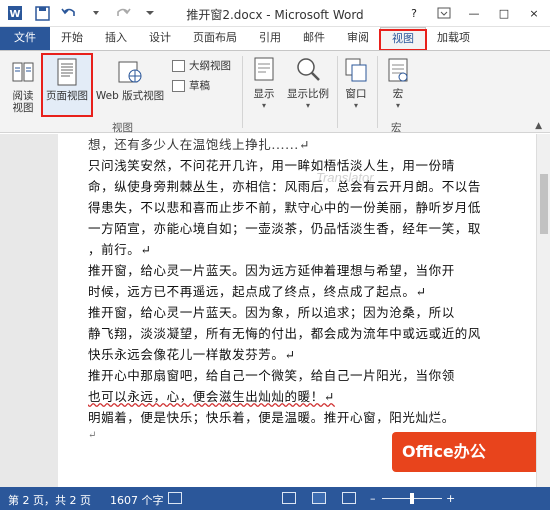 The image size is (550, 510). Describe the element at coordinates (23, 102) in the screenshot. I see `read-mode-label: 阅读 视图` at that location.